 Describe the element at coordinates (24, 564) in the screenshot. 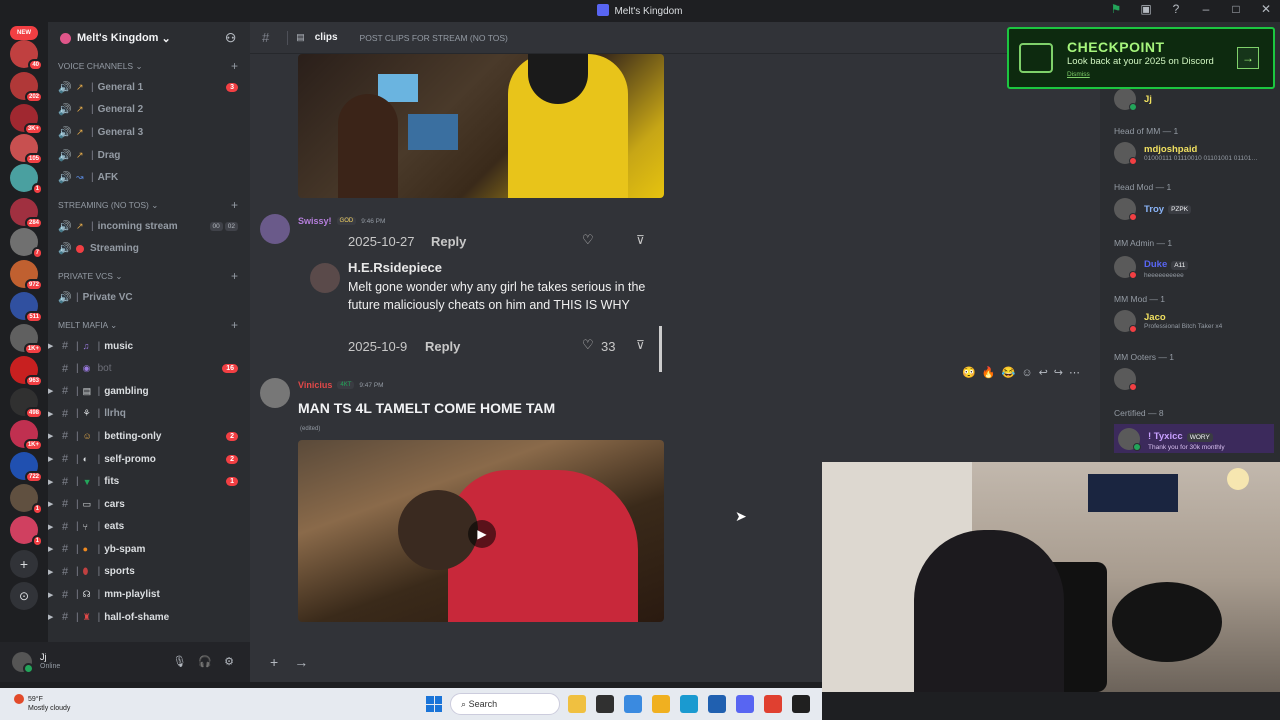

I see `add-server-icon: +` at that location.